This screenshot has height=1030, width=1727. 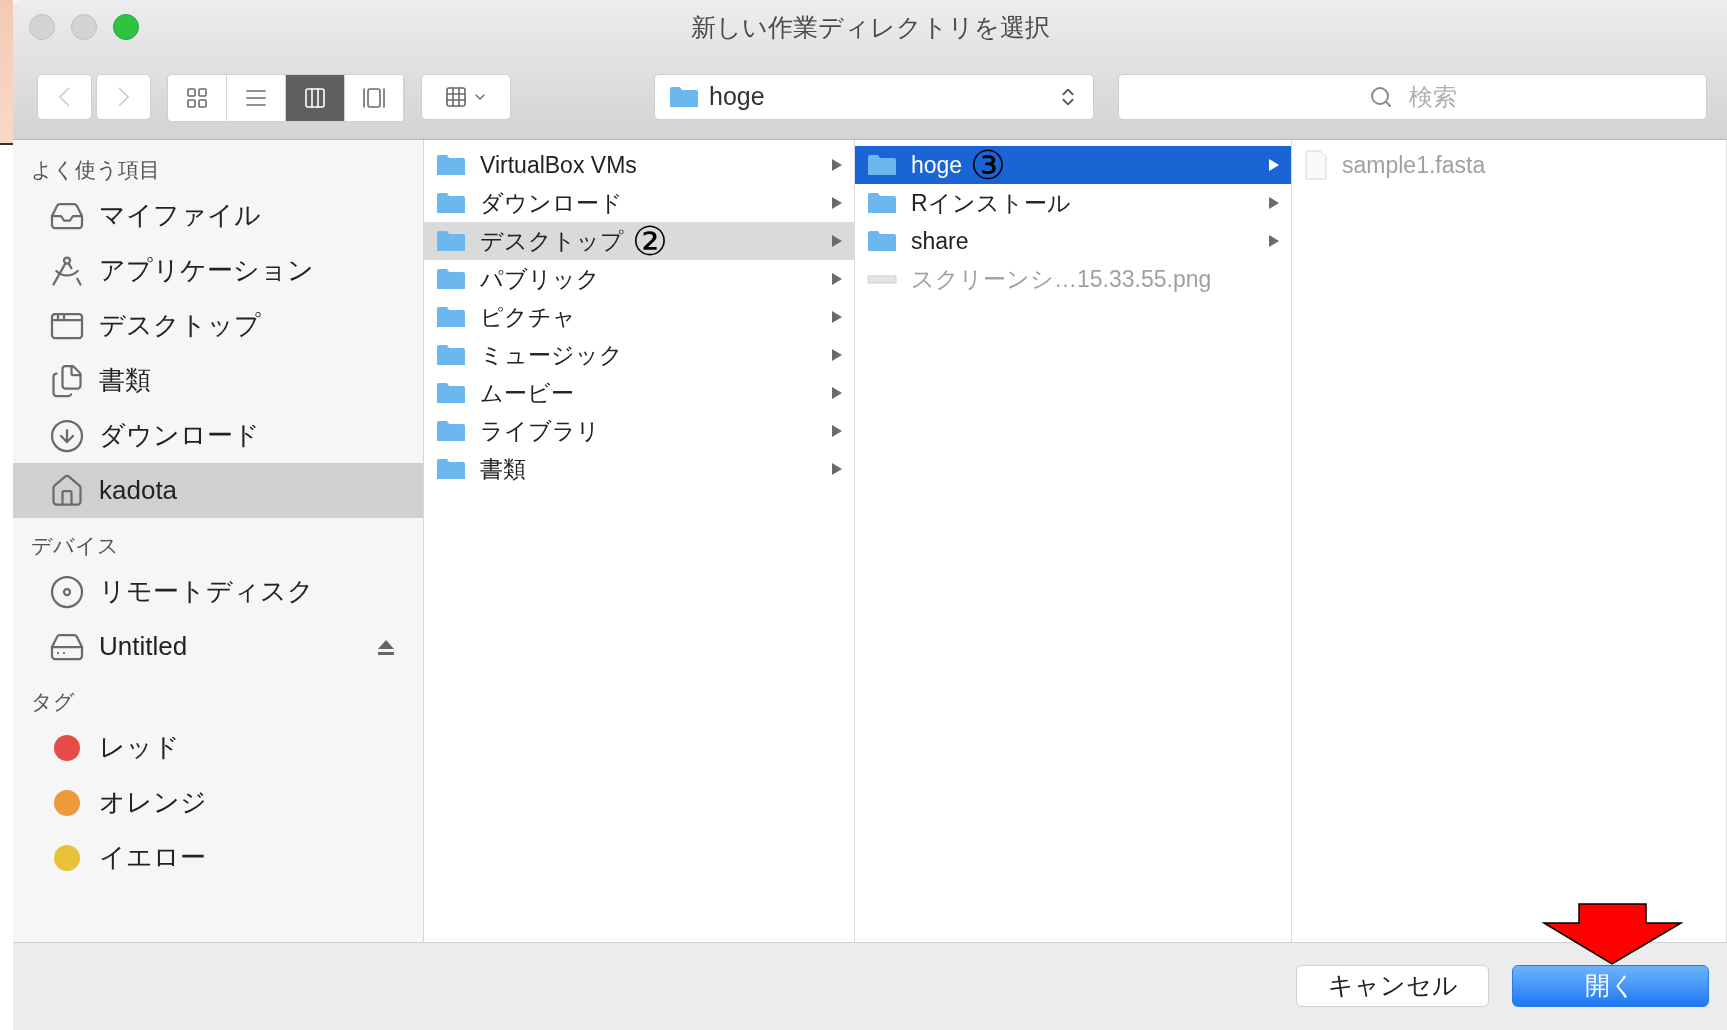 I want to click on sidebar-label: オレンジ, so click(x=153, y=802).